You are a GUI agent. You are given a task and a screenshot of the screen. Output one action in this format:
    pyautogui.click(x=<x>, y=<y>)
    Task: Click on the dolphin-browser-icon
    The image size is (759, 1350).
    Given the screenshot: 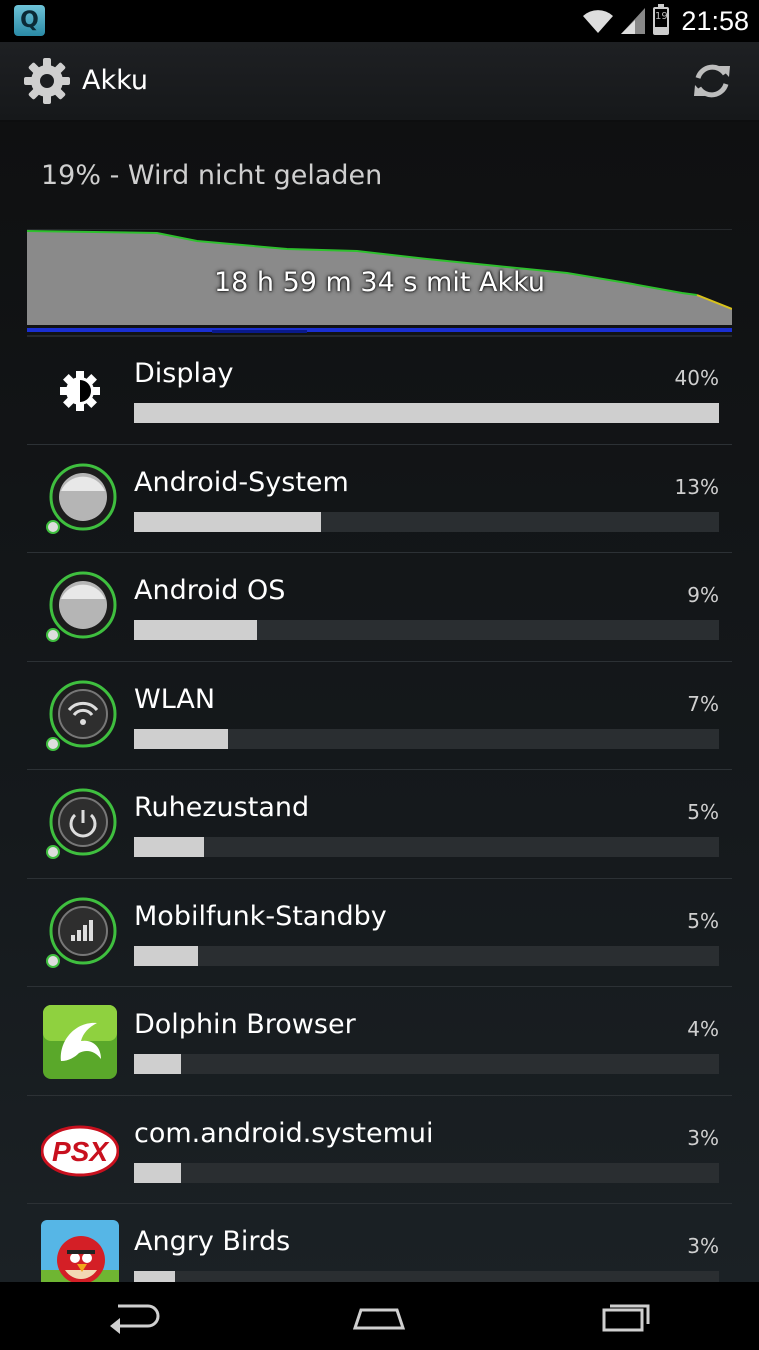 What is the action you would take?
    pyautogui.click(x=80, y=1042)
    